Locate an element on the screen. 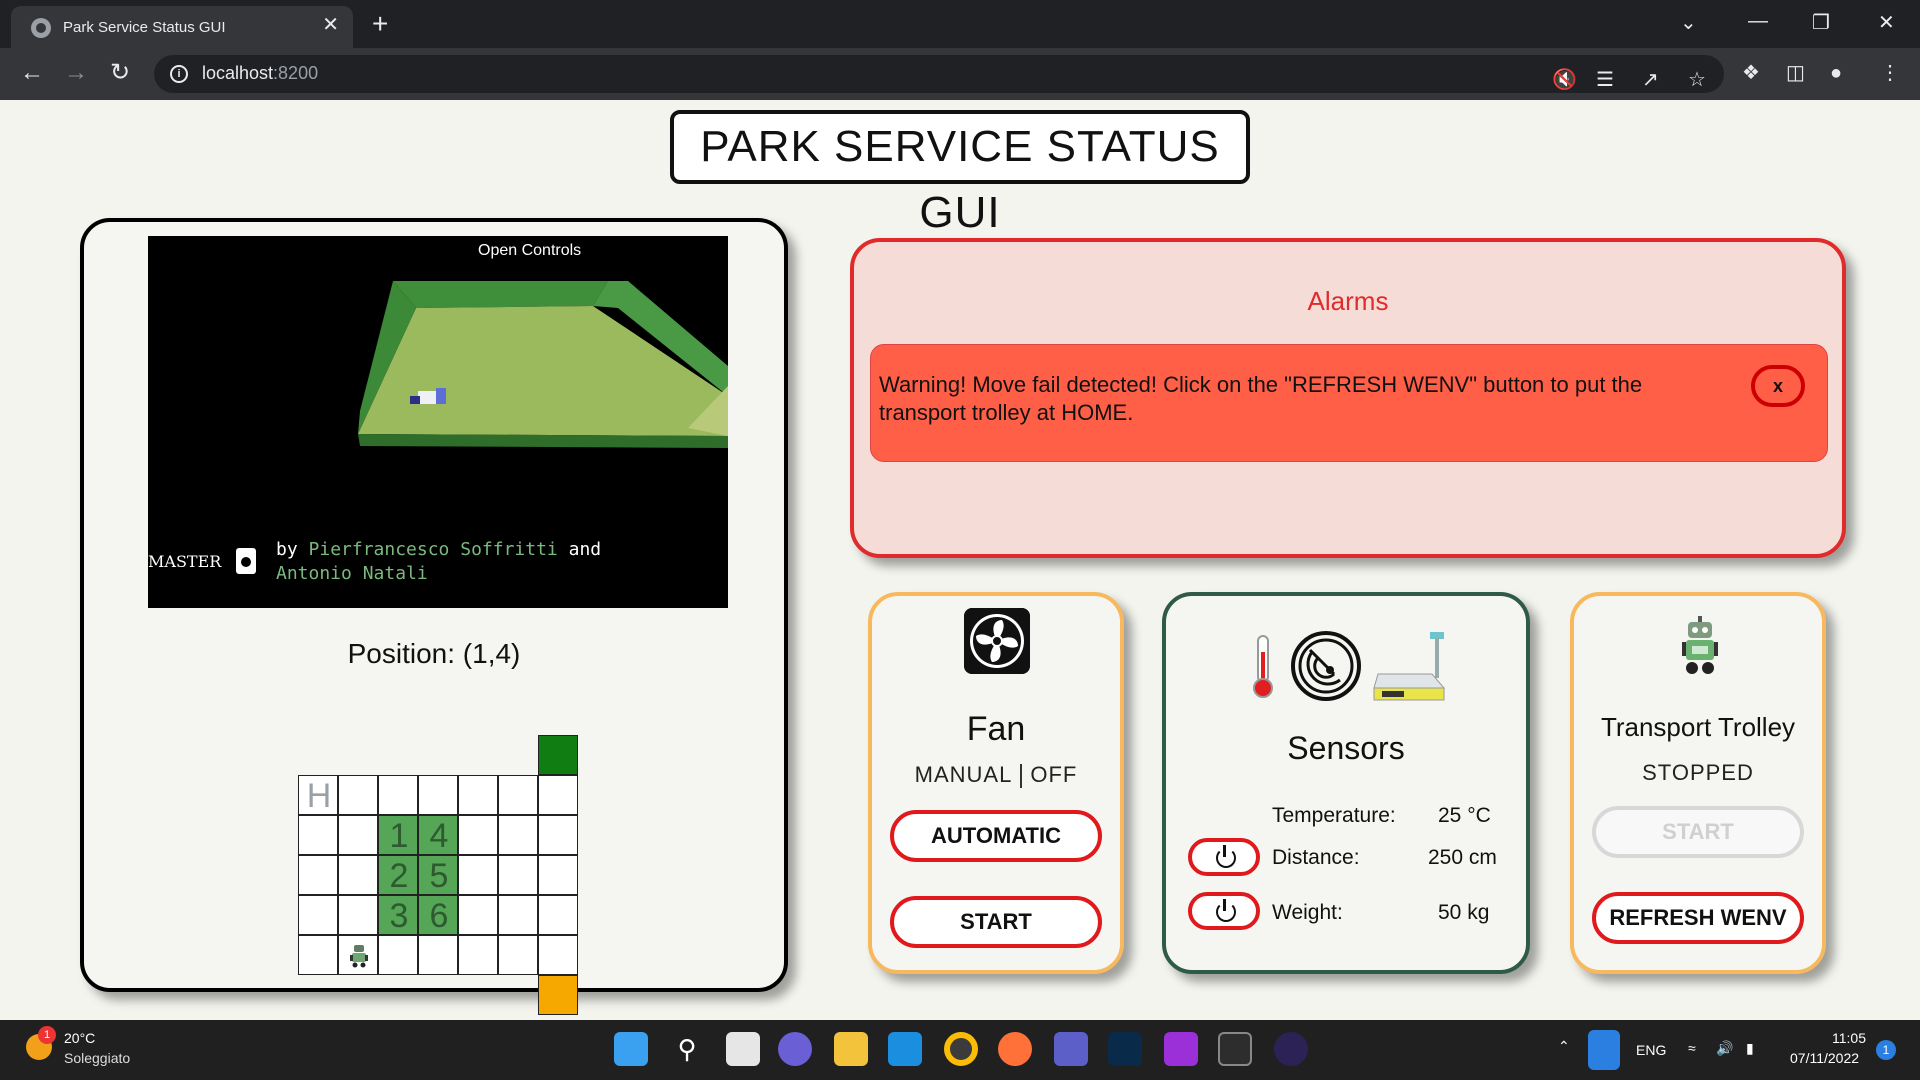  bookmark-star-icon: ☆ is located at coordinates (1697, 80).